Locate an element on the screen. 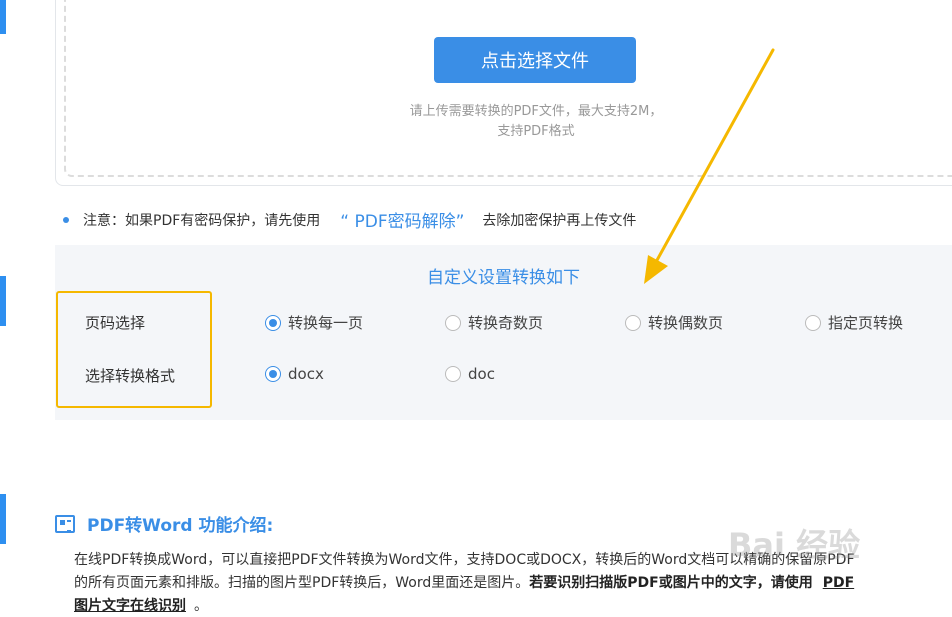  highlight-annotation-box is located at coordinates (134, 349).